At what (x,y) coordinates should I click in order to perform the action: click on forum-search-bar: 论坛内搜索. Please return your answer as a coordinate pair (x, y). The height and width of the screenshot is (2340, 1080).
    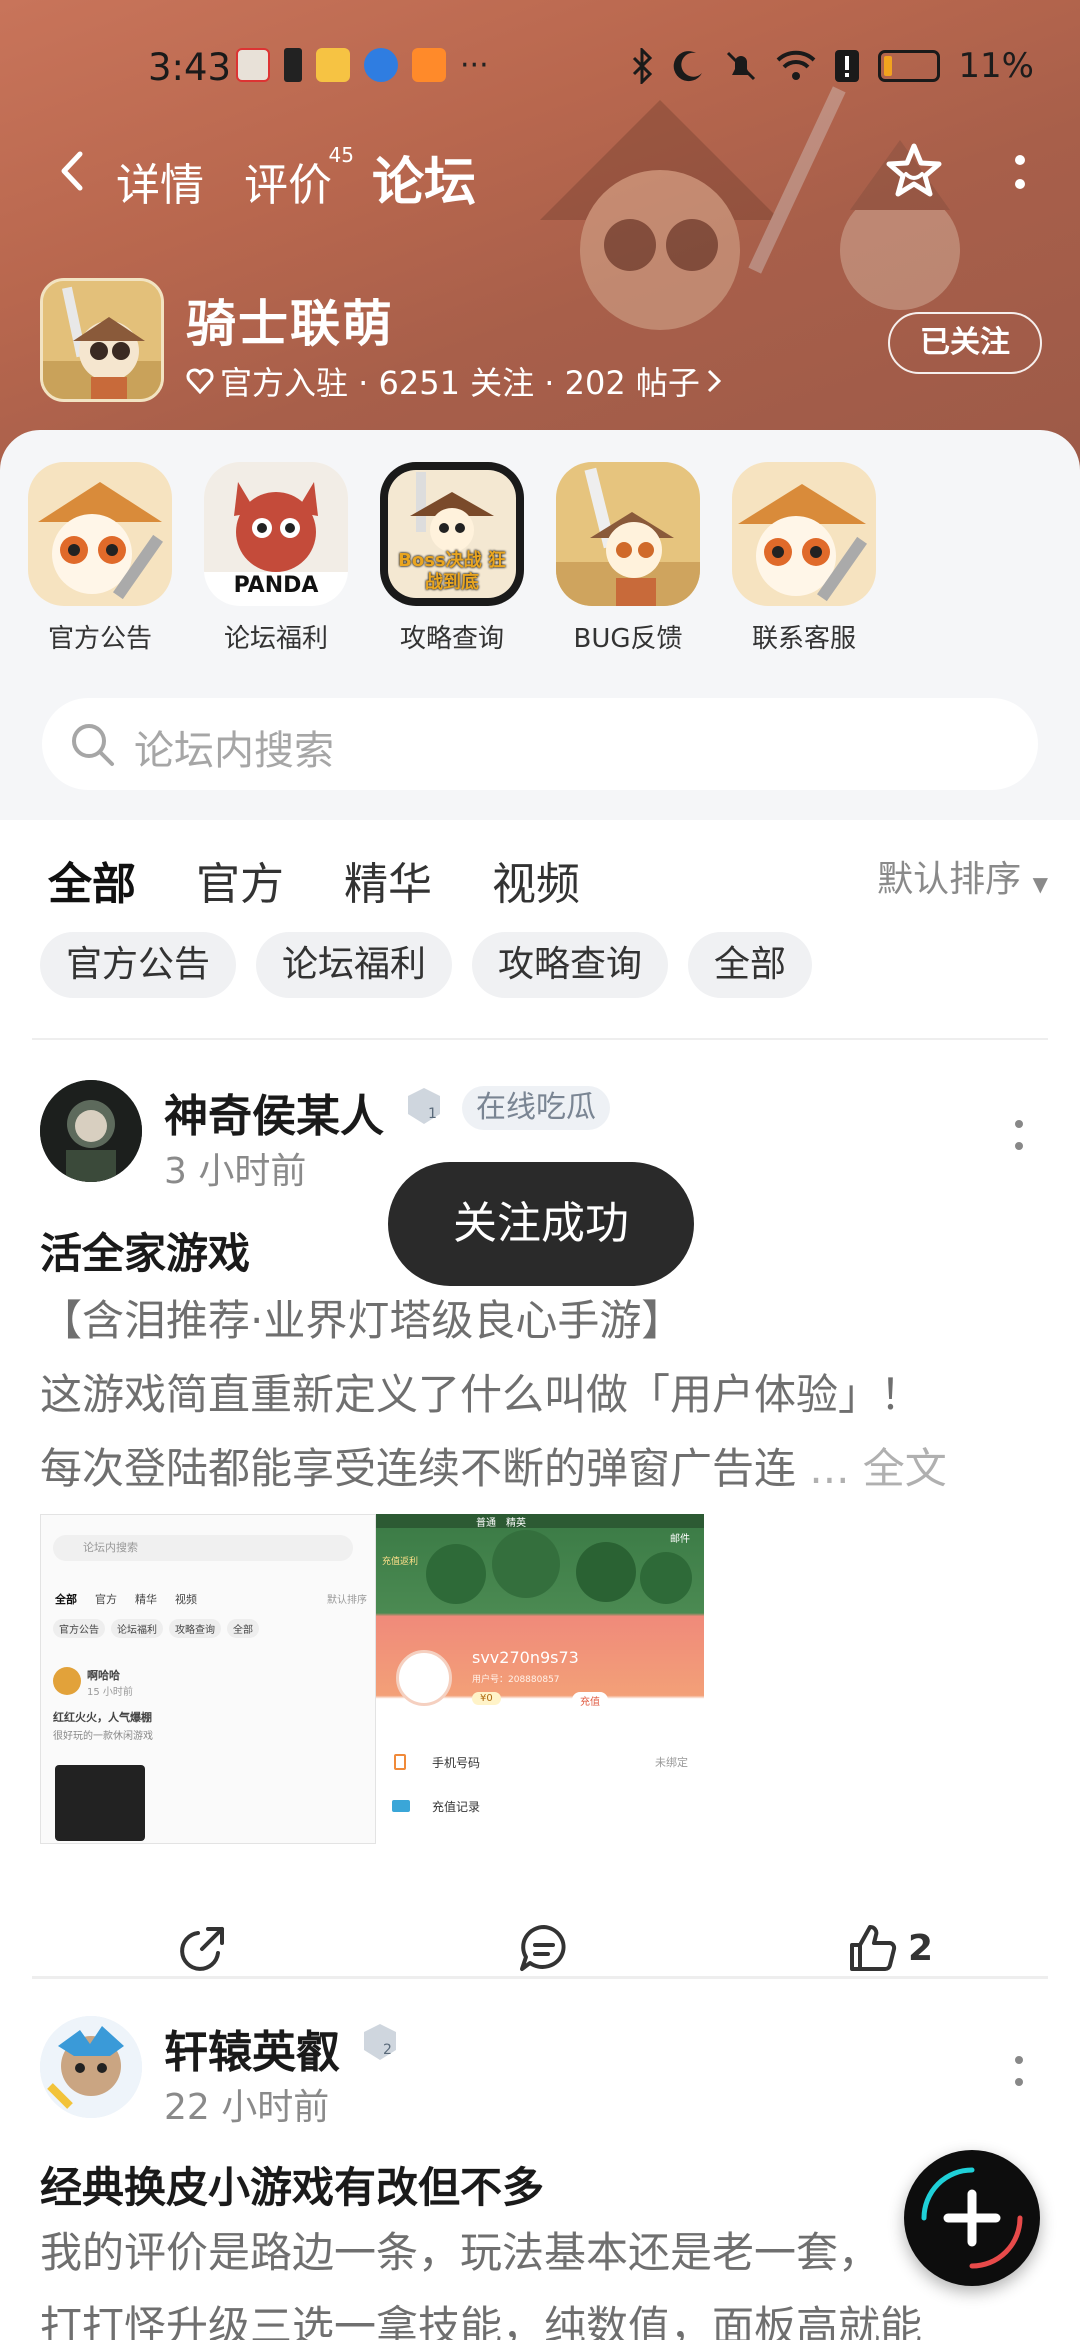
    Looking at the image, I should click on (540, 744).